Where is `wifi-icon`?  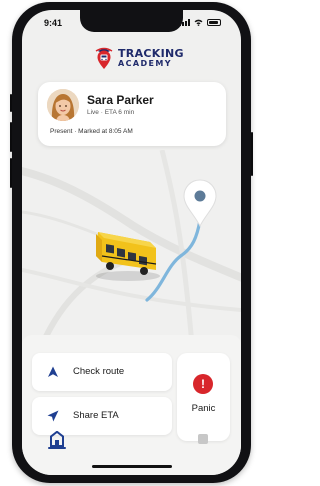 wifi-icon is located at coordinates (198, 22).